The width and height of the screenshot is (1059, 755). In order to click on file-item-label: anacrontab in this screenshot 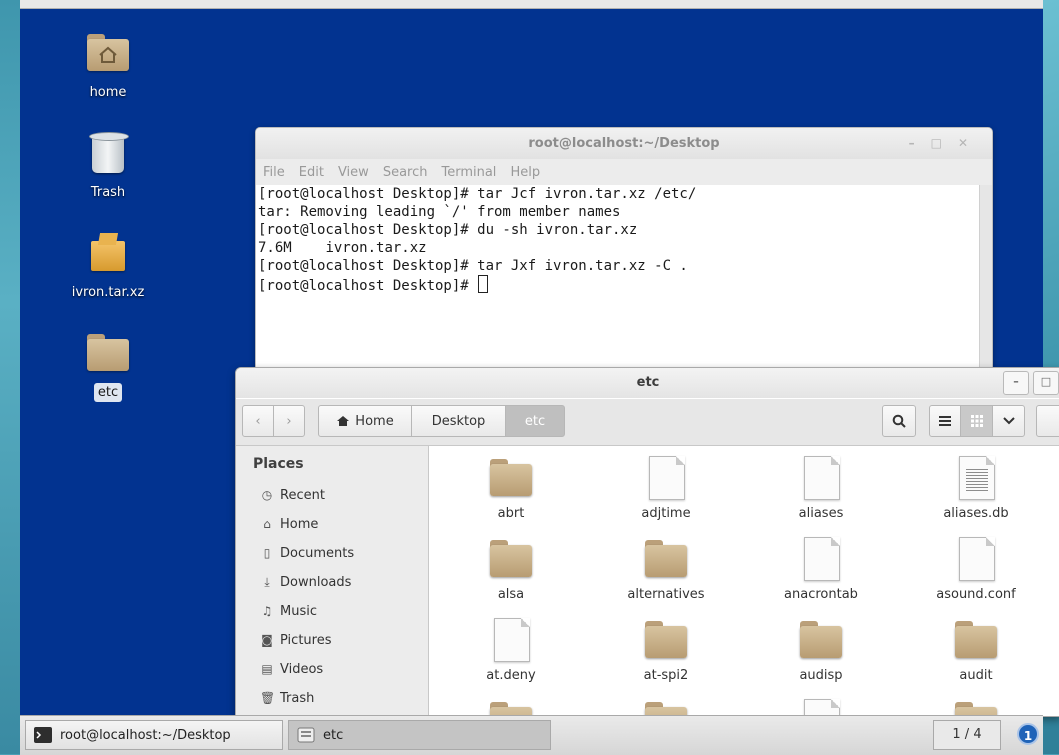, I will do `click(821, 594)`.